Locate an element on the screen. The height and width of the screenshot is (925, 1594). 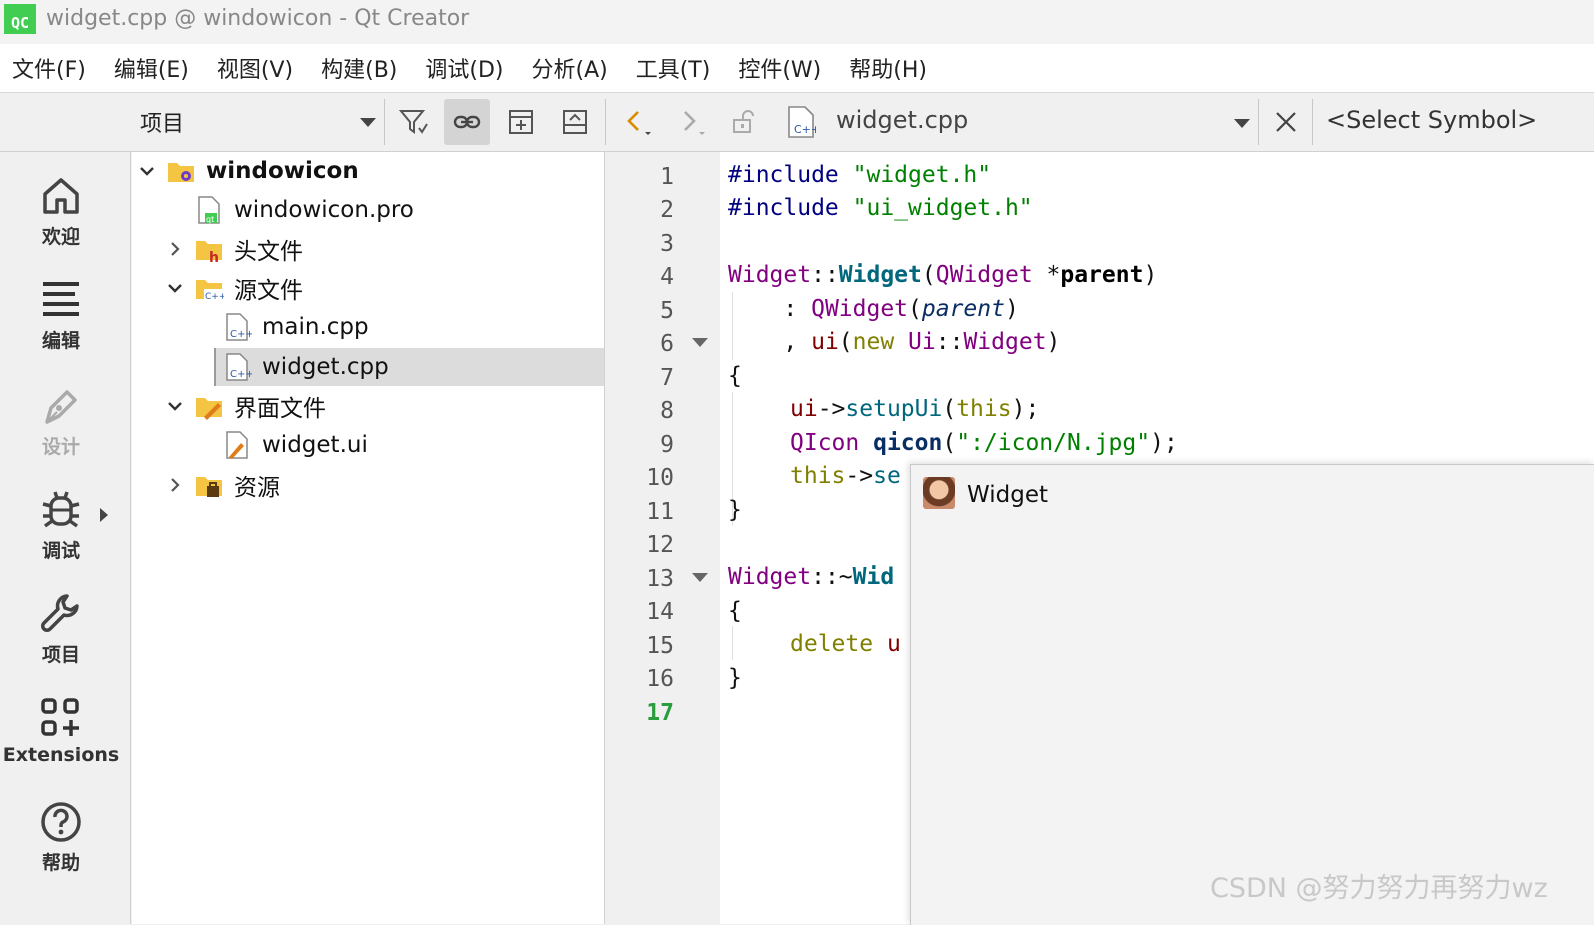
menu-view: 视图(V) is located at coordinates (257, 68).